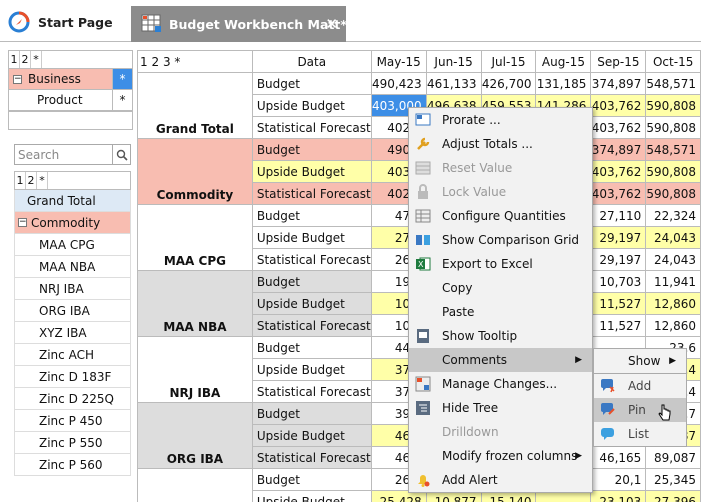 The width and height of the screenshot is (701, 502). Describe the element at coordinates (398, 61) in the screenshot. I see `month-column-header: May-15` at that location.